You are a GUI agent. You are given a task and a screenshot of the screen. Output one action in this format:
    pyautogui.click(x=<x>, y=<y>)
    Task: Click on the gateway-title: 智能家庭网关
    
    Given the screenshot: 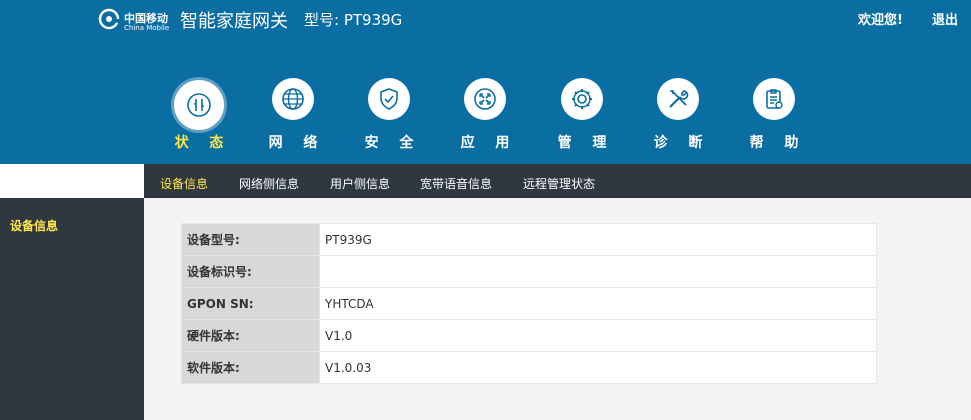 What is the action you would take?
    pyautogui.click(x=234, y=21)
    